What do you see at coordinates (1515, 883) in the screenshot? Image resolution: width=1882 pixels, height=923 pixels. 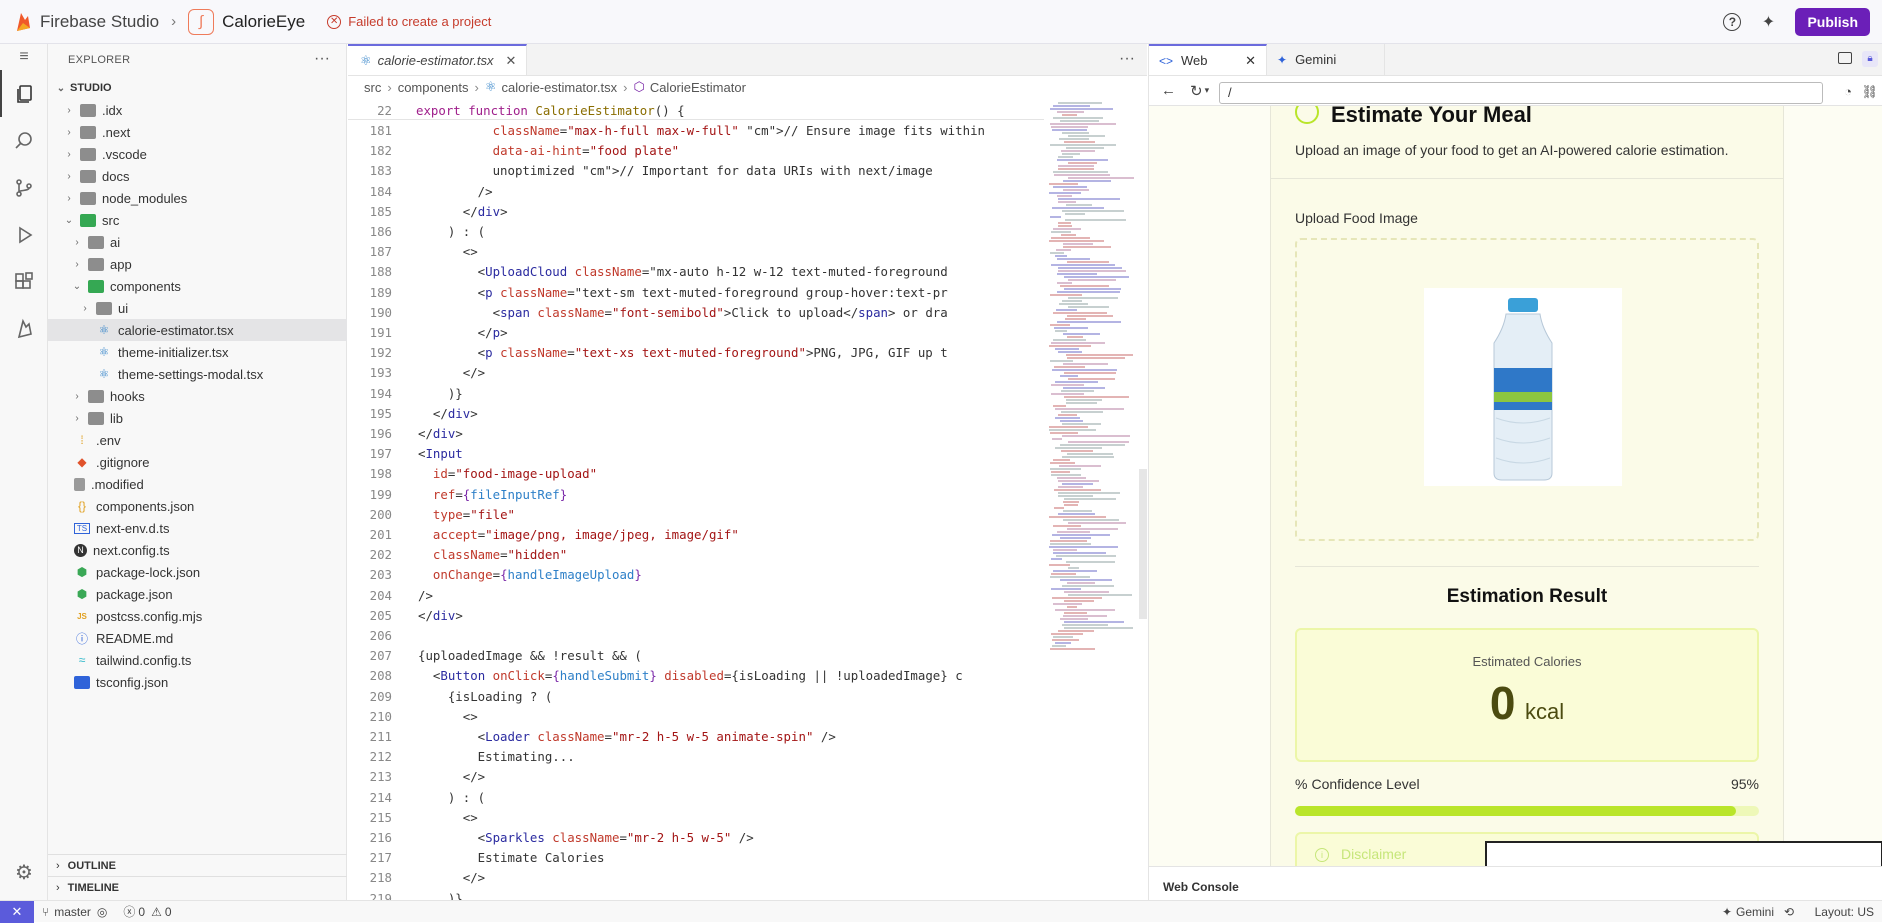 I see `web-console-bar: Web Console` at bounding box center [1515, 883].